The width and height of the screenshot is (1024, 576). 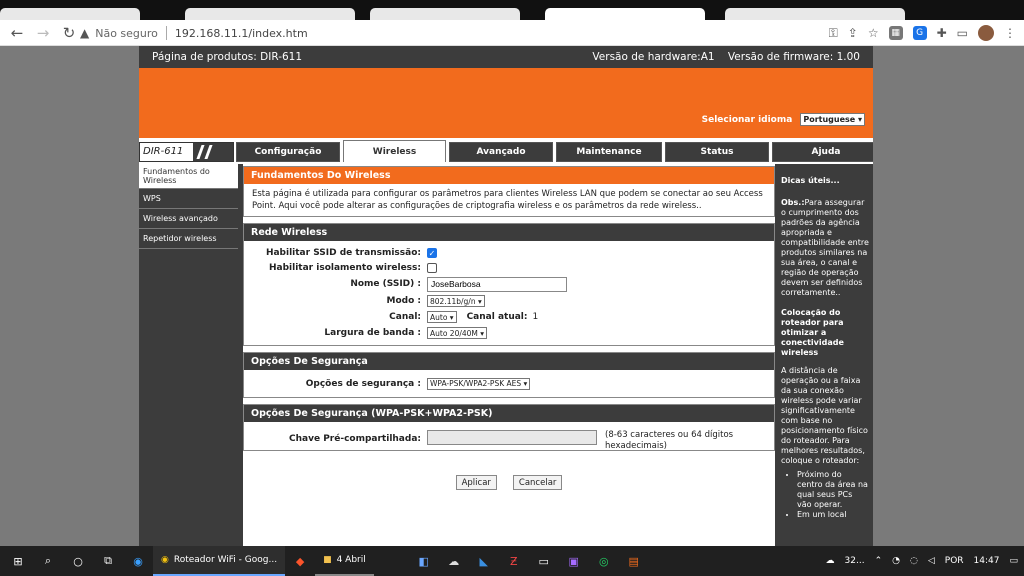 What do you see at coordinates (625, 14) in the screenshot?
I see `browser-tab-active` at bounding box center [625, 14].